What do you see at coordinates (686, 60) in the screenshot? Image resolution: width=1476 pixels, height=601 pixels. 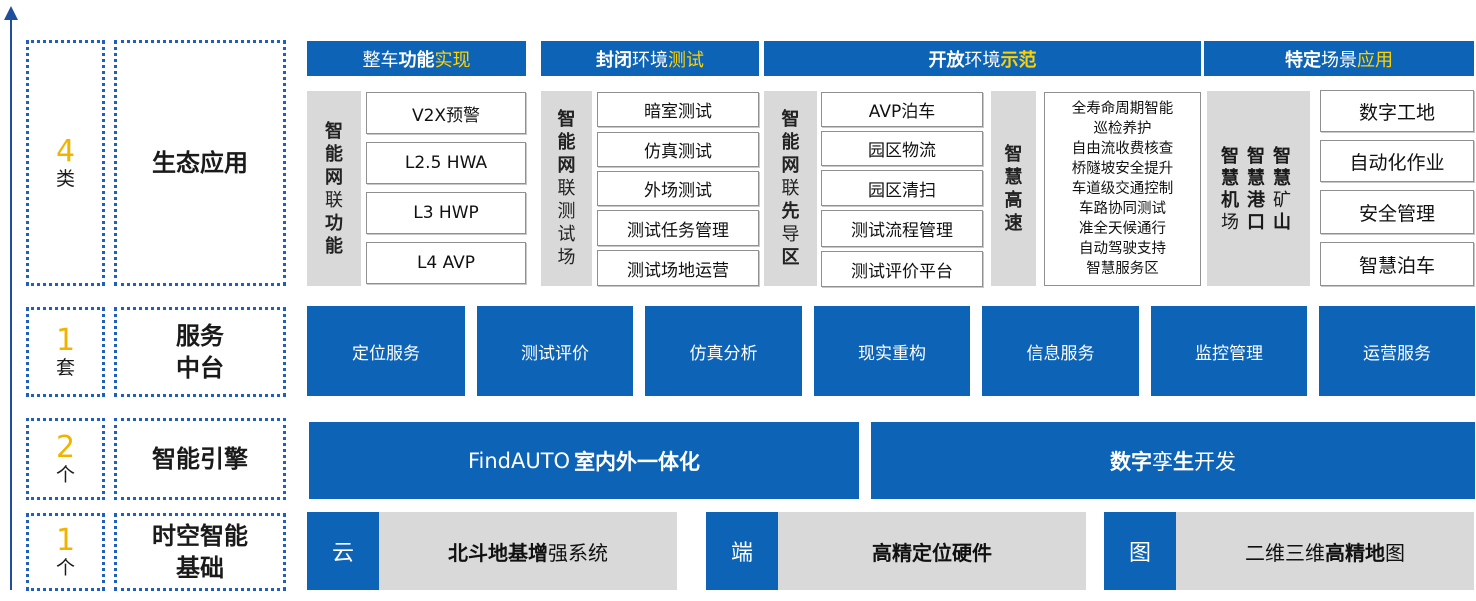 I see `header-highlight: 测试` at bounding box center [686, 60].